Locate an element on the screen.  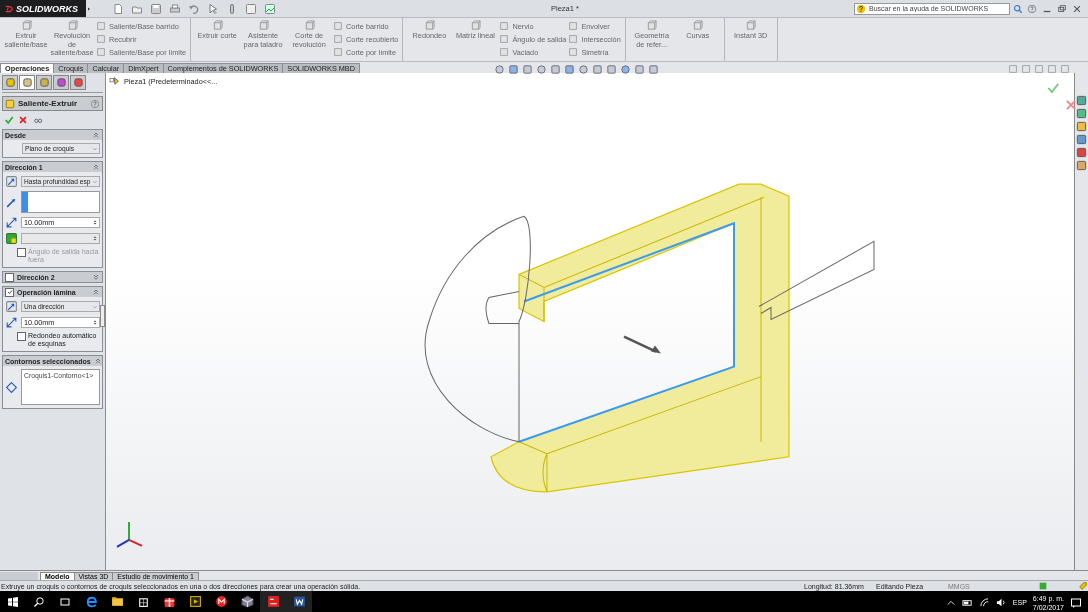
app-logo: SOLIDWORKS is located at coordinates (43, 8).